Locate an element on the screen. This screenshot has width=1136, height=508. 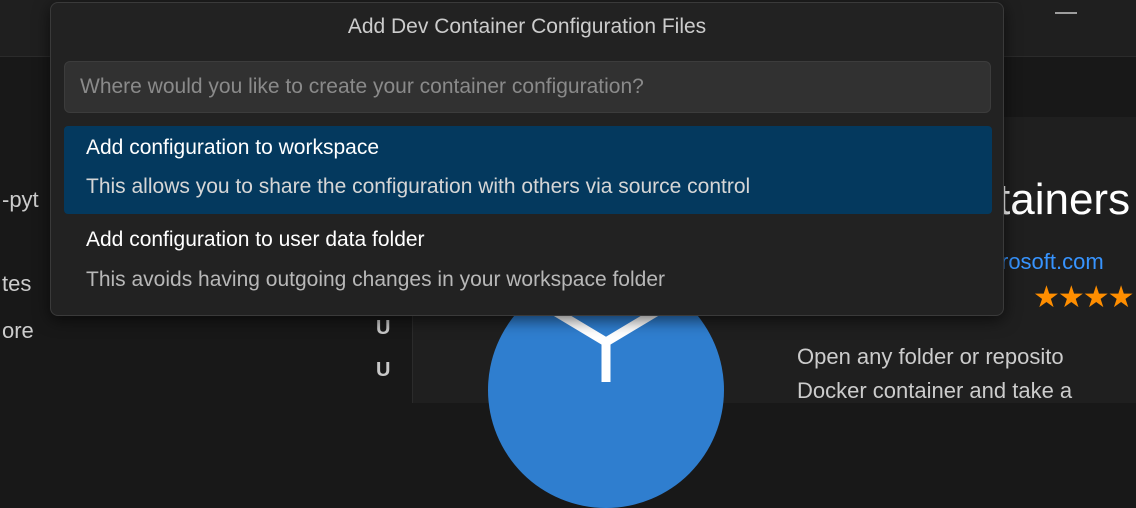
extension-title: tainers is located at coordinates (1064, 199).